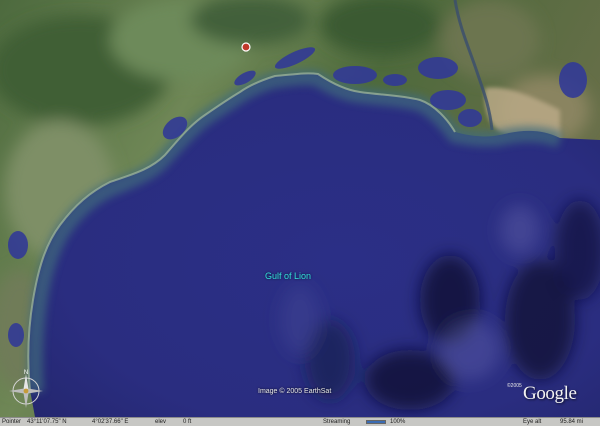  What do you see at coordinates (246, 47) in the screenshot?
I see `placemark-pin-icon` at bounding box center [246, 47].